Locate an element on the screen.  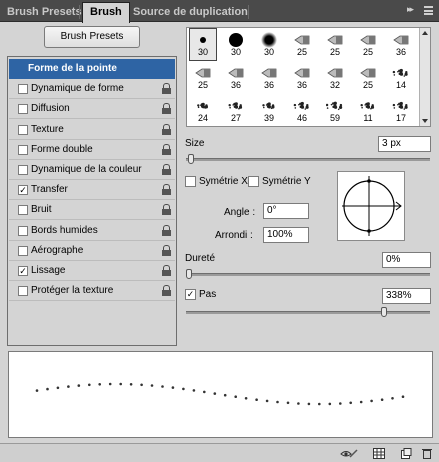
angle-roundness-widget is located at coordinates (371, 206).